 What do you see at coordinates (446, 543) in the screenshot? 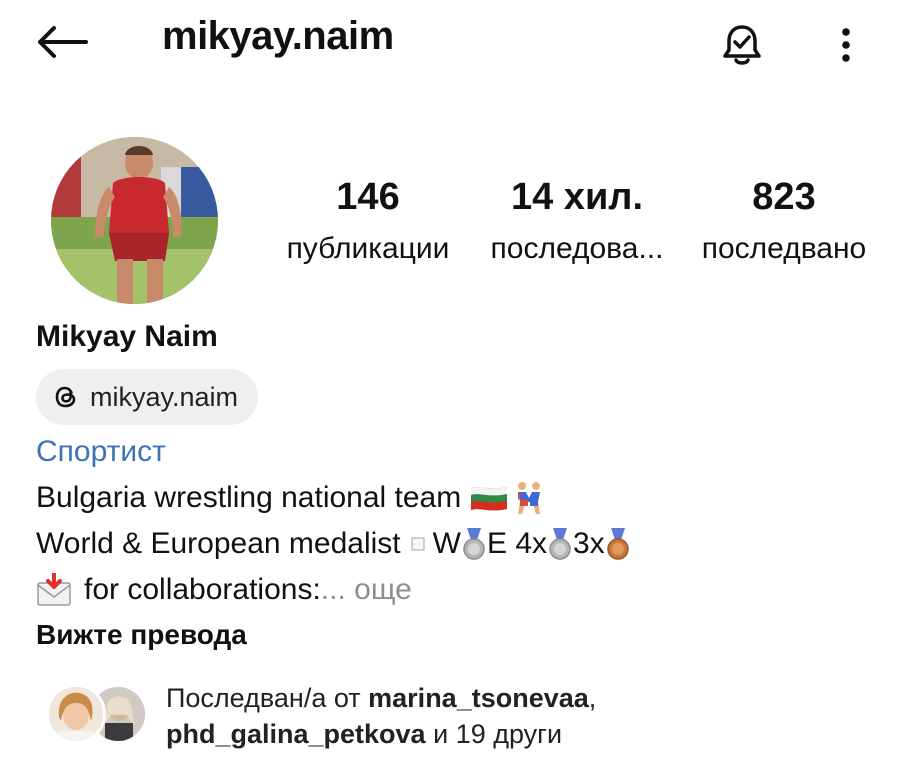
I see `bio-world-label: W` at bounding box center [446, 543].